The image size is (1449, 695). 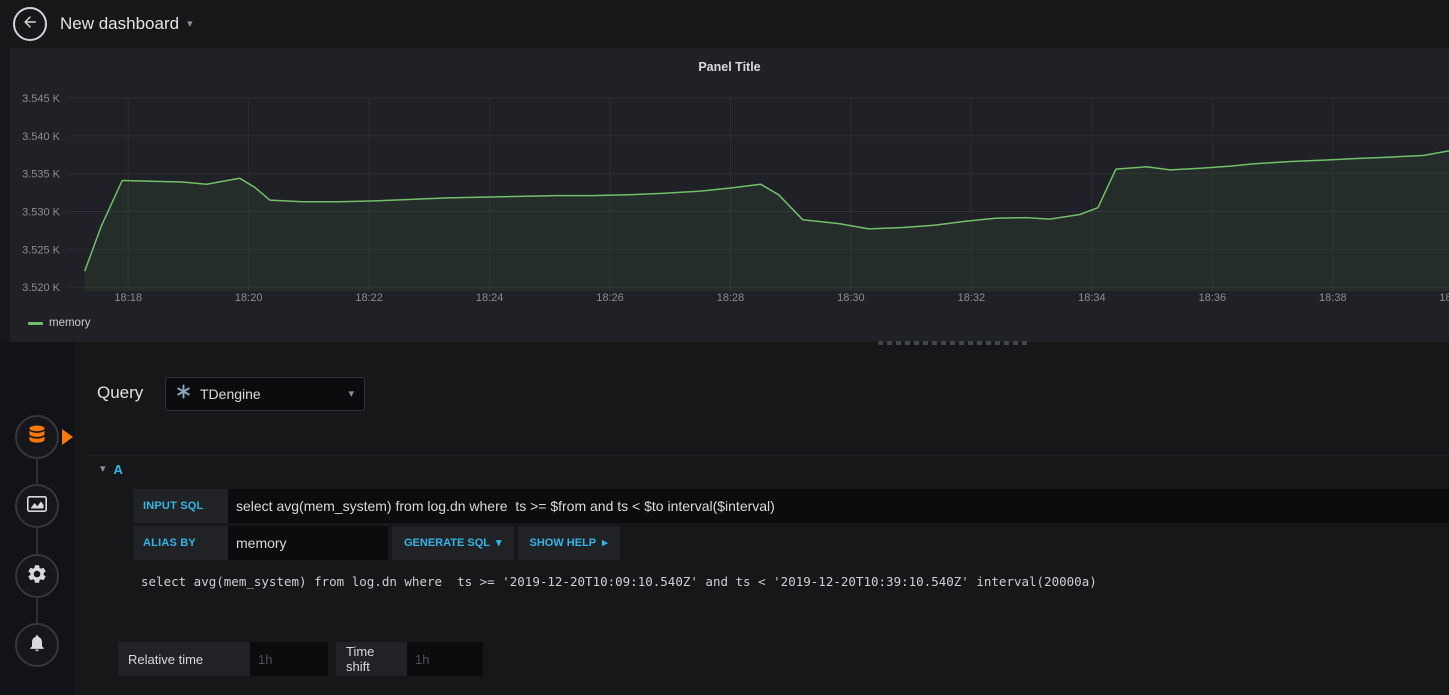 I want to click on chevron-right-icon: ▸, so click(x=605, y=542).